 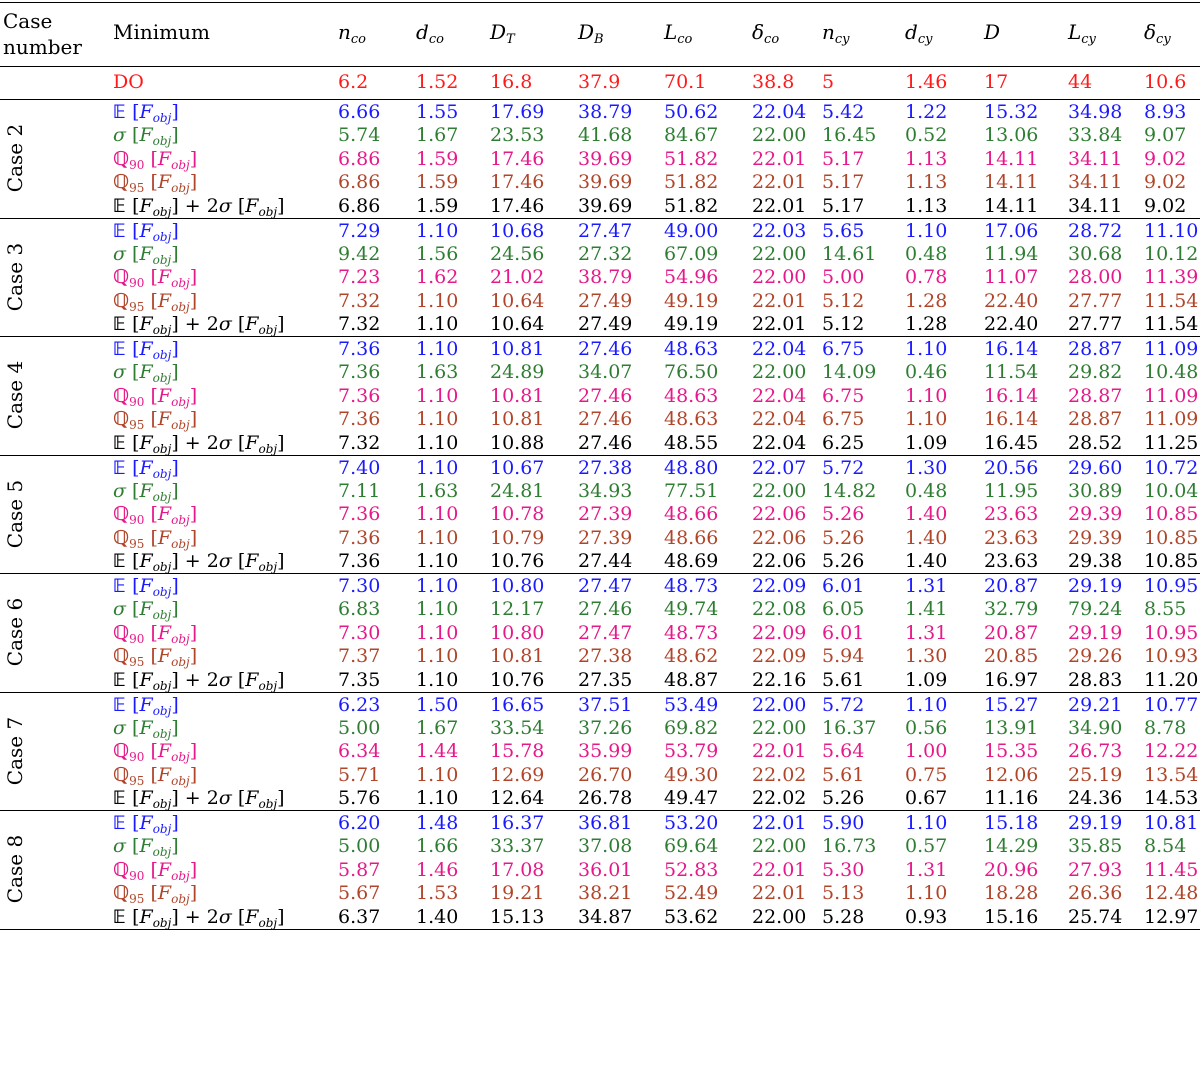 What do you see at coordinates (517, 656) in the screenshot?
I see `table-cell: 10.81` at bounding box center [517, 656].